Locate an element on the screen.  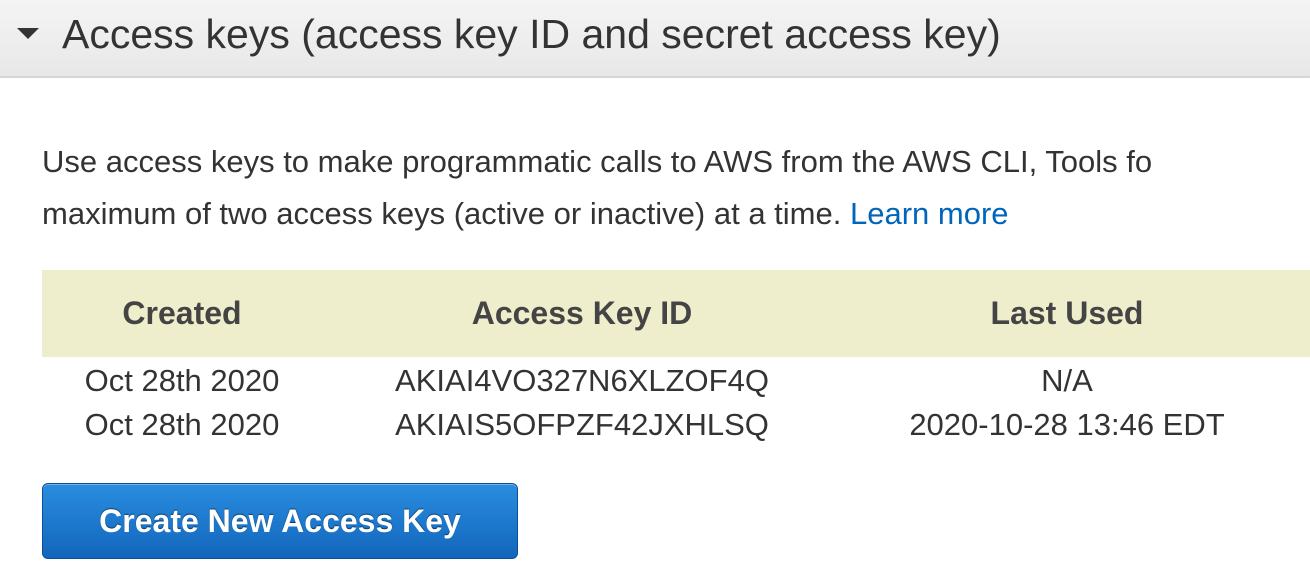
column-header-created: Created is located at coordinates (182, 313).